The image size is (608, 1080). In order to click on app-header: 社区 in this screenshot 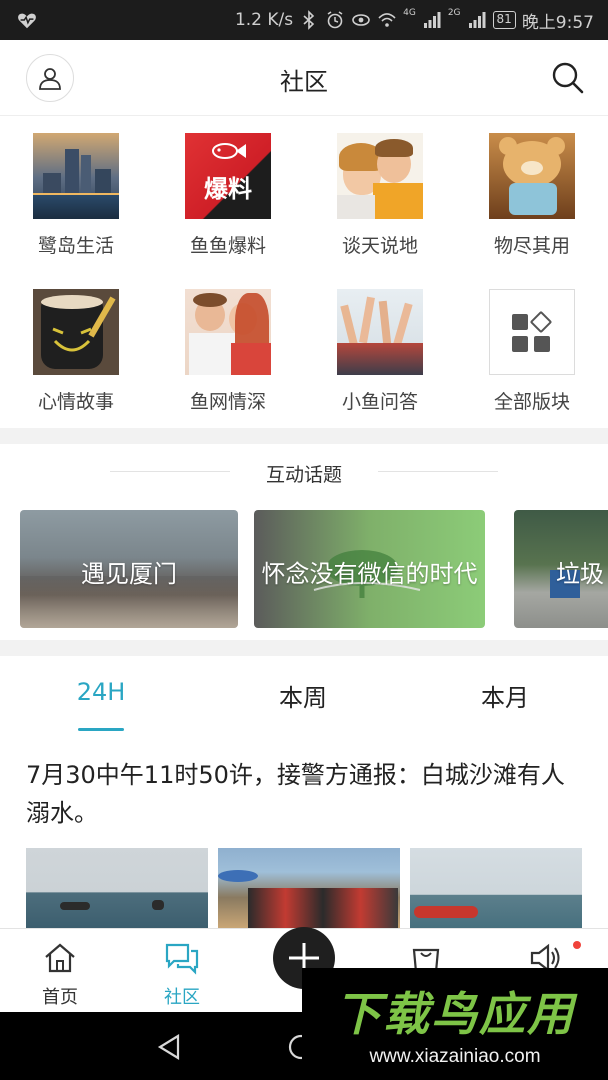, I will do `click(304, 78)`.